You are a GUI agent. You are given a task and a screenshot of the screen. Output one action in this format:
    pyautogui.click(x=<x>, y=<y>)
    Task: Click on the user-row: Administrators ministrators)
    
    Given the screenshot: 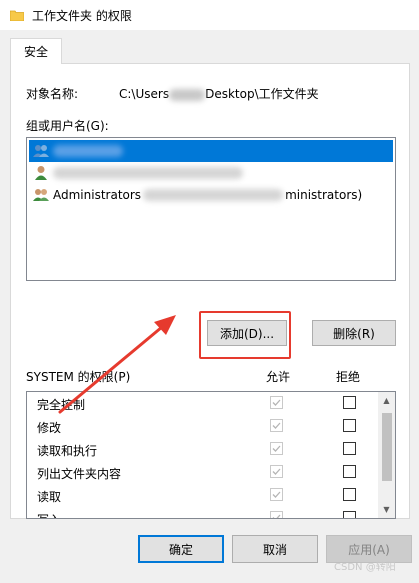 What is the action you would take?
    pyautogui.click(x=211, y=195)
    